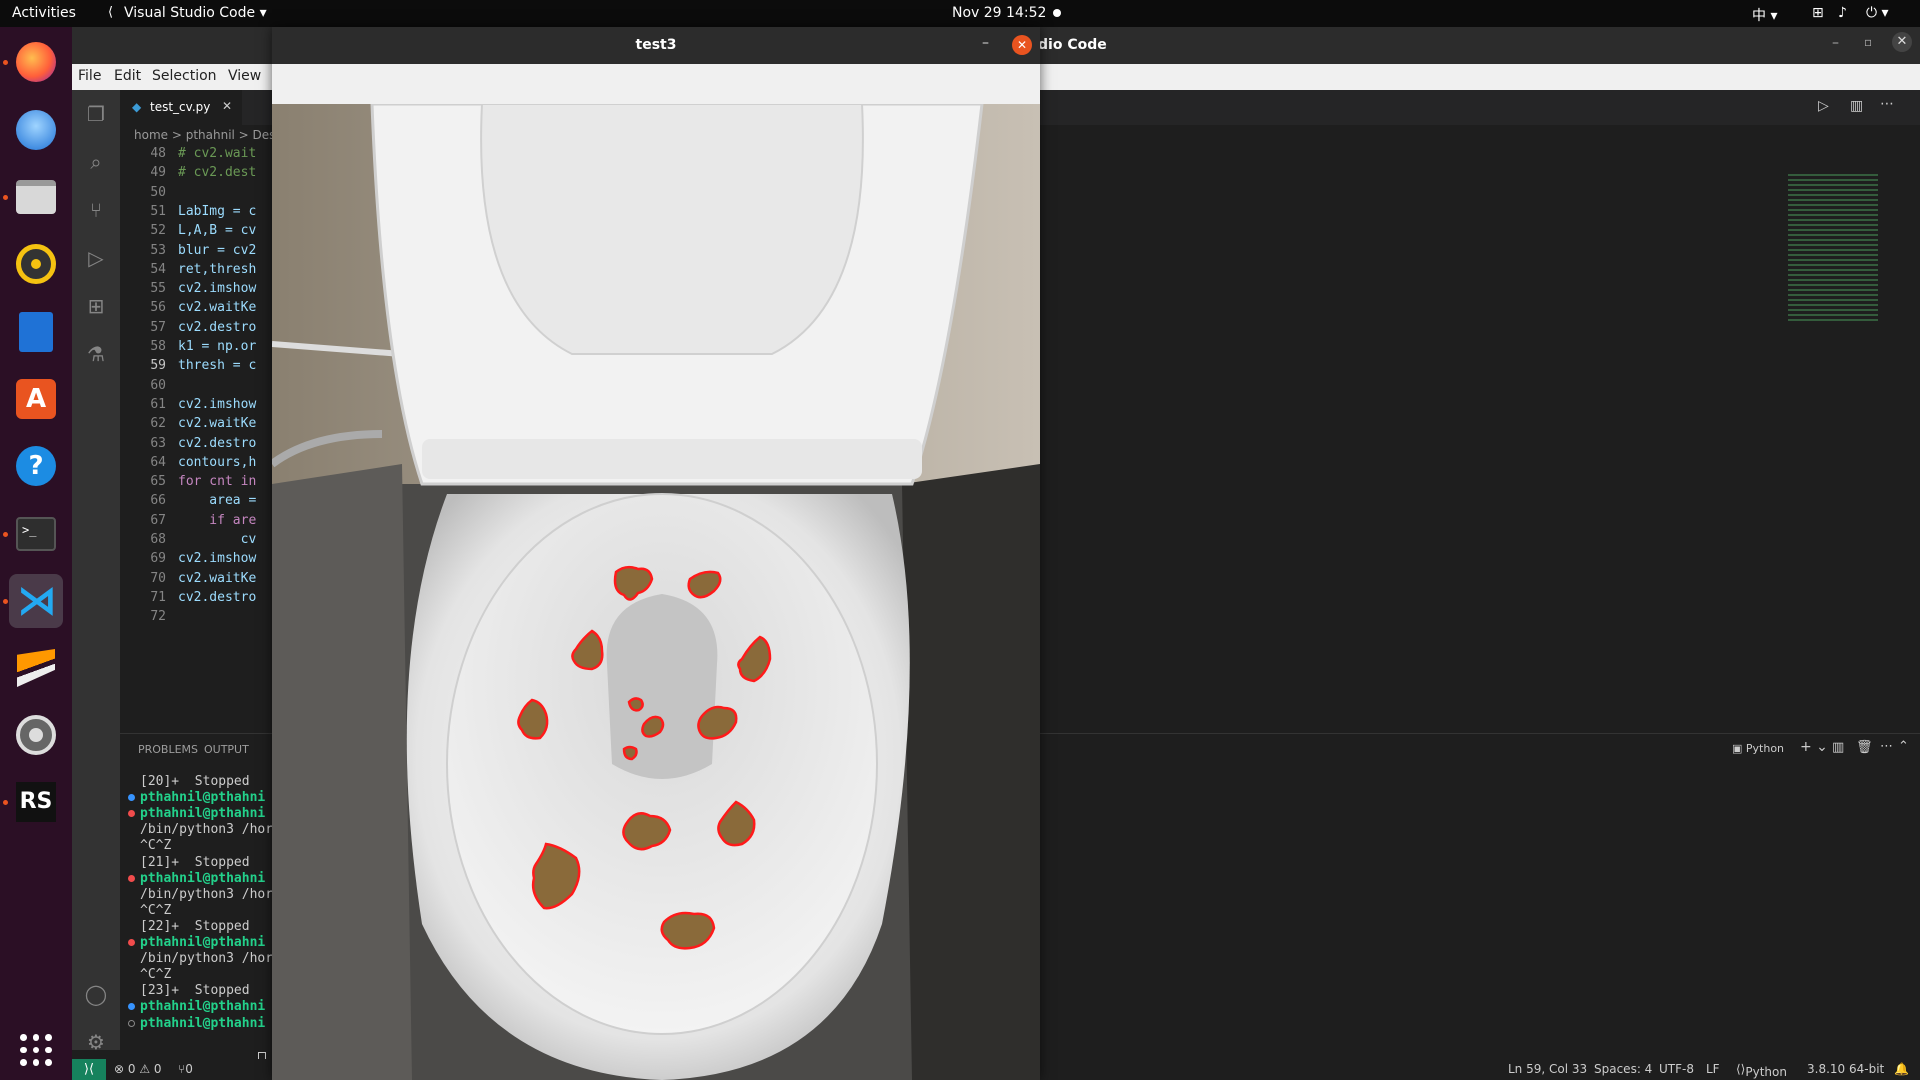  I want to click on show-applications-icon, so click(36, 1050).